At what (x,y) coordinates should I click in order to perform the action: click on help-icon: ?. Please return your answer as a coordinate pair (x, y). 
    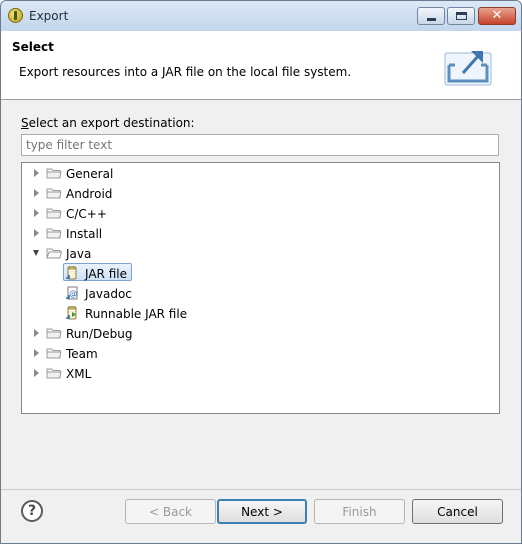
    Looking at the image, I should click on (32, 511).